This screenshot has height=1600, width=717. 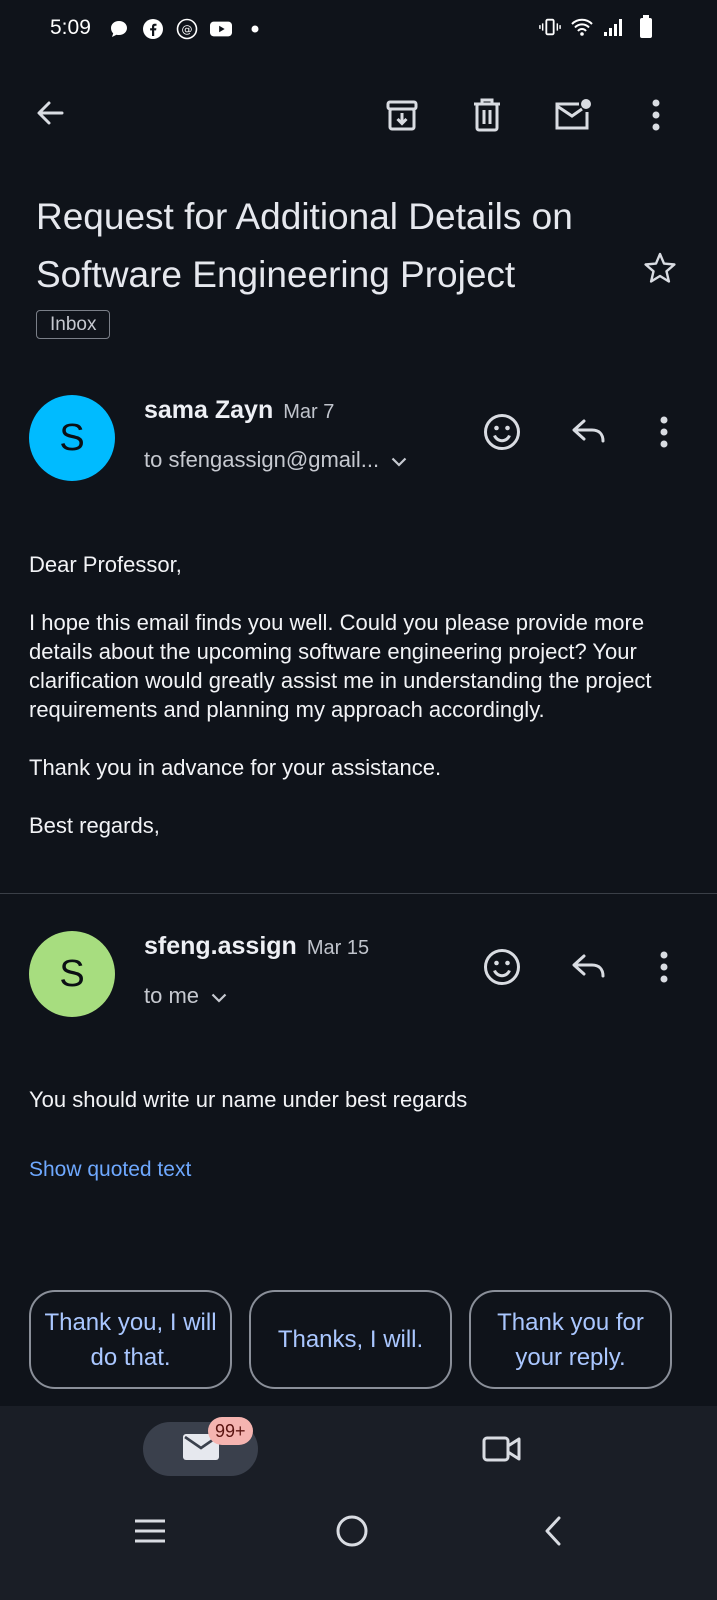 I want to click on sender-line: sfeng.assign Mar 15, so click(x=256, y=946).